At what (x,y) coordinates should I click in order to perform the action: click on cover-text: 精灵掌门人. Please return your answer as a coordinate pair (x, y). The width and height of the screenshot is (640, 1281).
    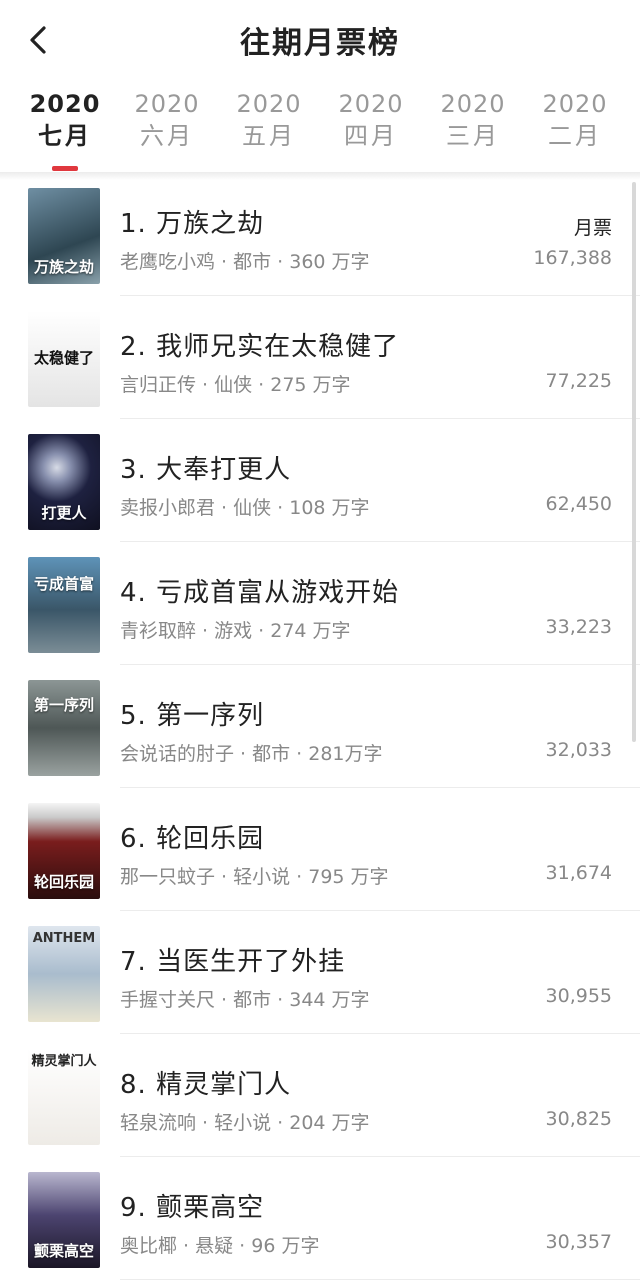
    Looking at the image, I should click on (64, 1061).